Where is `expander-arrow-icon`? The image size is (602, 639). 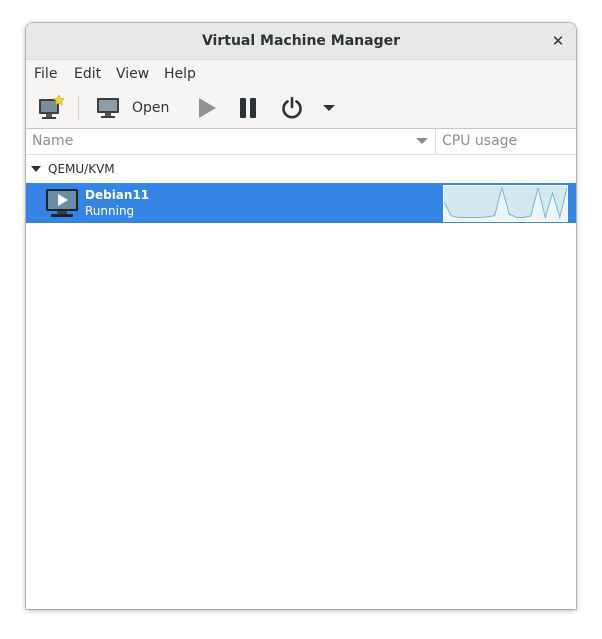
expander-arrow-icon is located at coordinates (36, 169).